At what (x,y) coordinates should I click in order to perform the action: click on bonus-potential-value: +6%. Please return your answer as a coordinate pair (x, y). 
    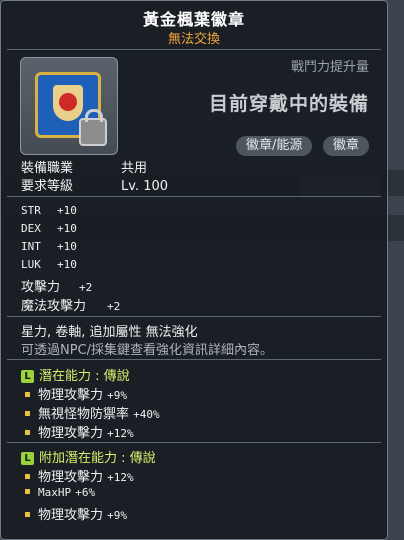
    Looking at the image, I should click on (85, 492).